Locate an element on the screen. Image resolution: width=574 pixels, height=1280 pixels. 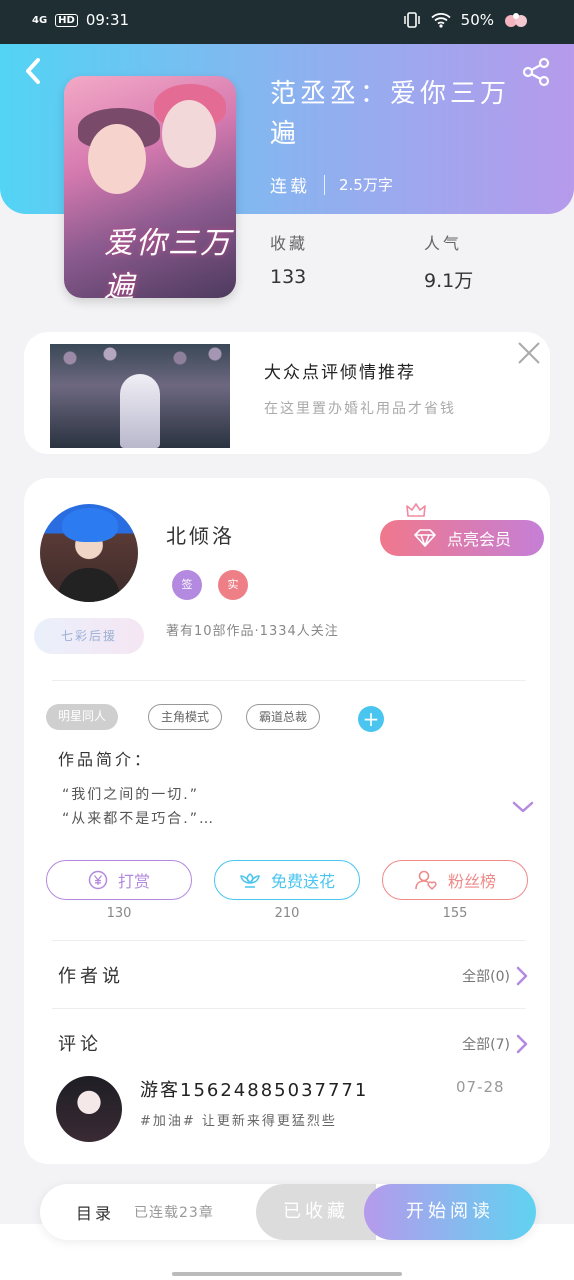
chevron-down-icon is located at coordinates (523, 807).